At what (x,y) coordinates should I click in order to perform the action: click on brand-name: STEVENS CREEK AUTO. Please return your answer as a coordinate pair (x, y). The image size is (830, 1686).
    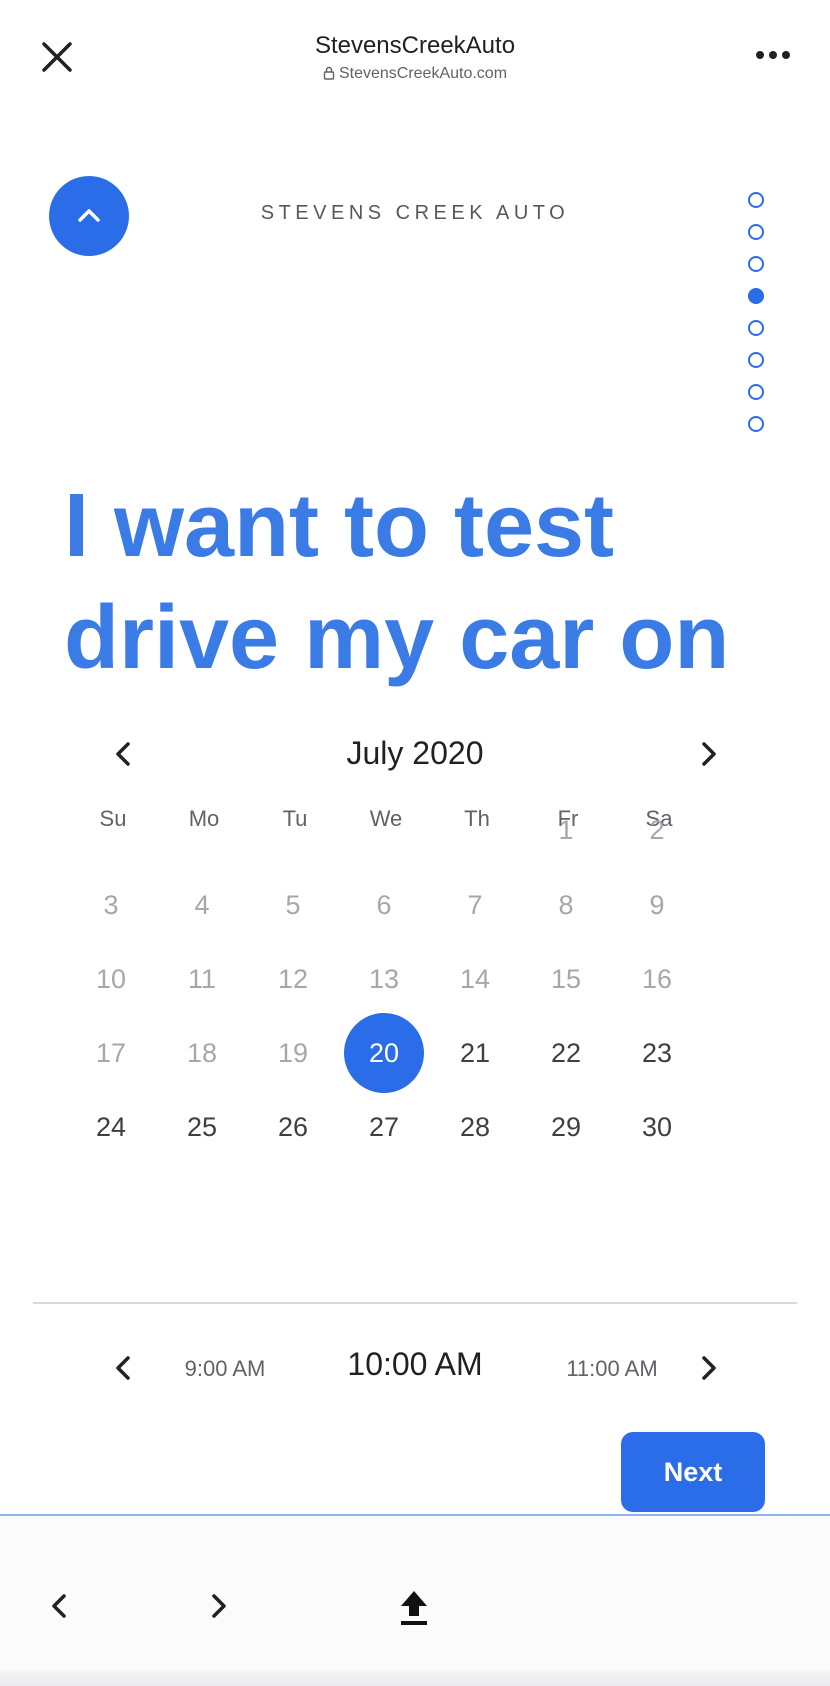
    Looking at the image, I should click on (415, 213).